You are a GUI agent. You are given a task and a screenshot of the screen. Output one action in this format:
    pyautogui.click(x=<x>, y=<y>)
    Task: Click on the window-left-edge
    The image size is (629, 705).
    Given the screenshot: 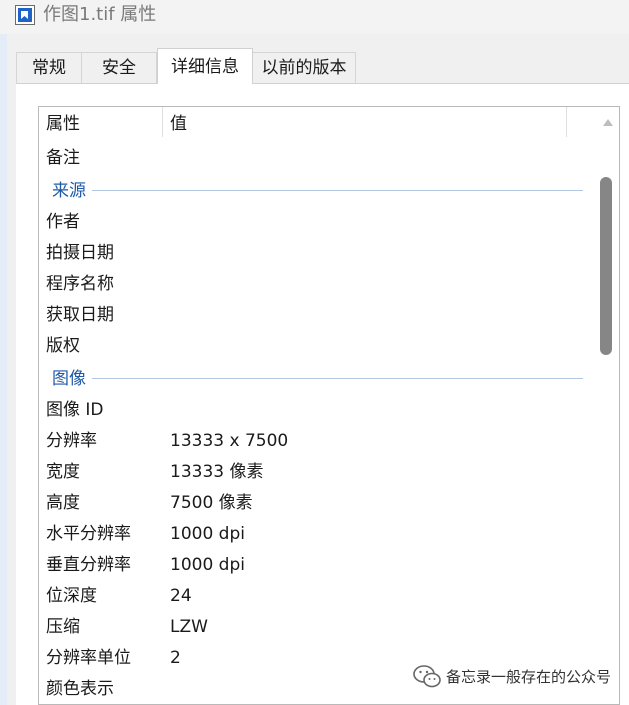 What is the action you would take?
    pyautogui.click(x=3, y=369)
    